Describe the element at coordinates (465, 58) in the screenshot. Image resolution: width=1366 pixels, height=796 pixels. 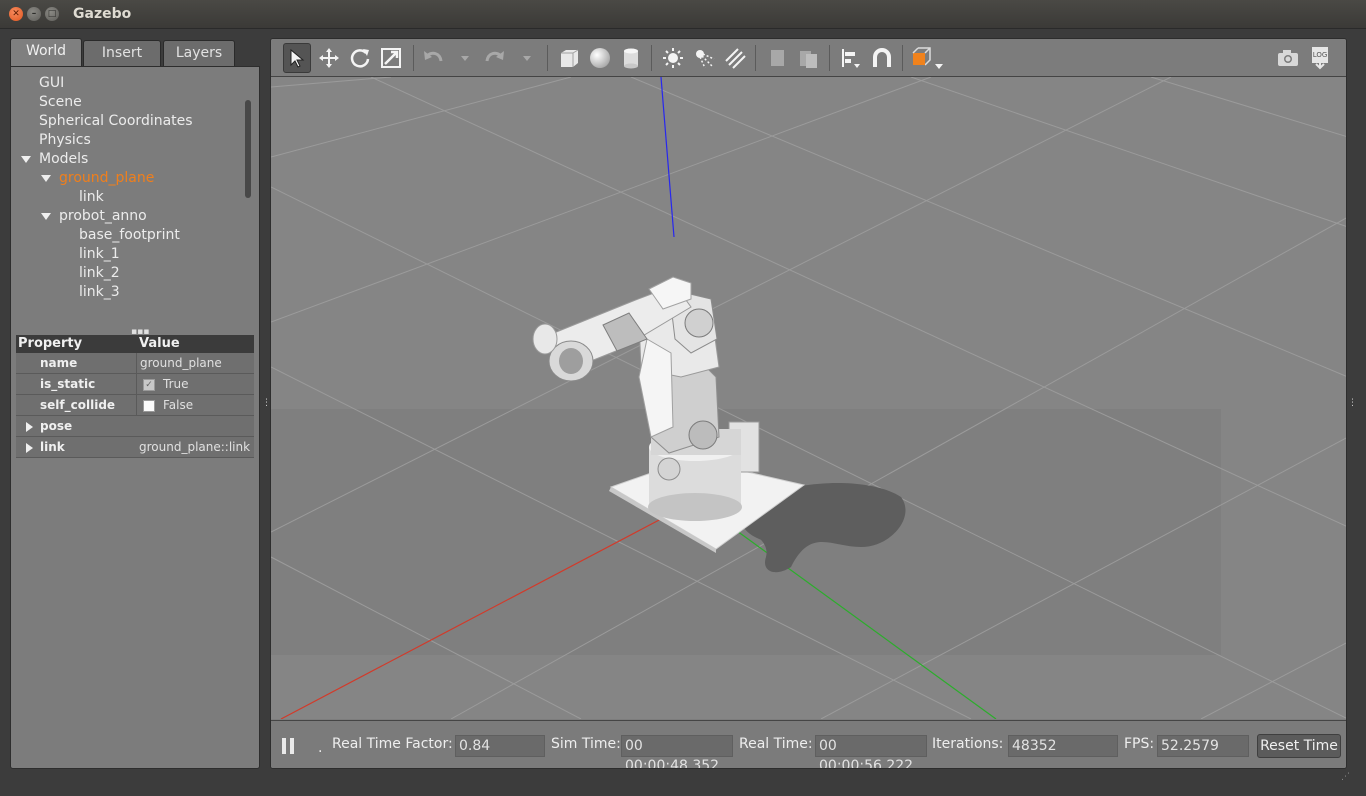
I see `undo-history-dropdown-icon` at that location.